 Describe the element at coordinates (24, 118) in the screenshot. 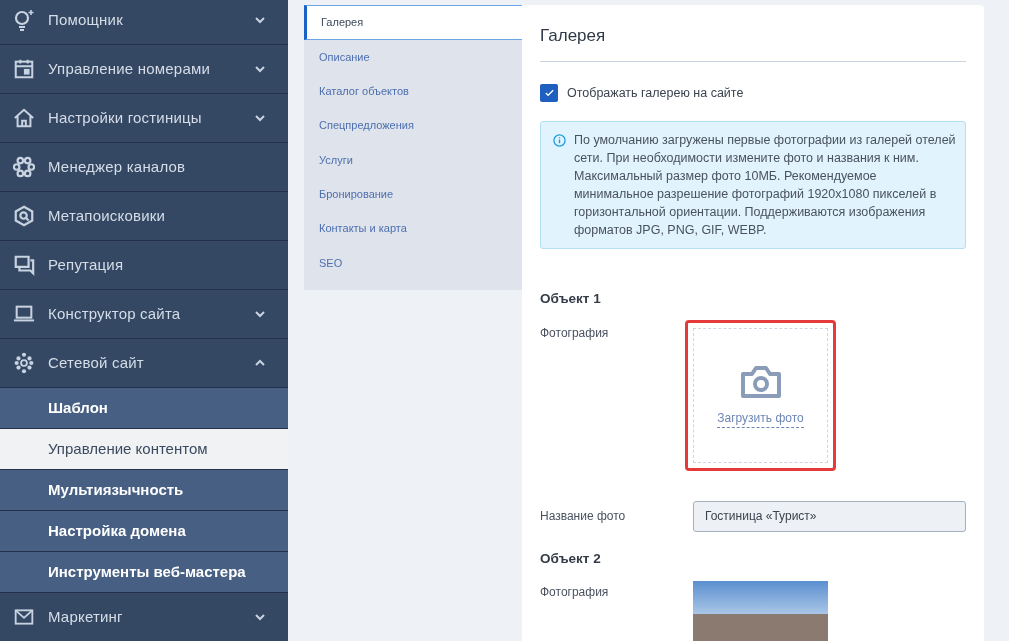

I see `house-icon` at that location.